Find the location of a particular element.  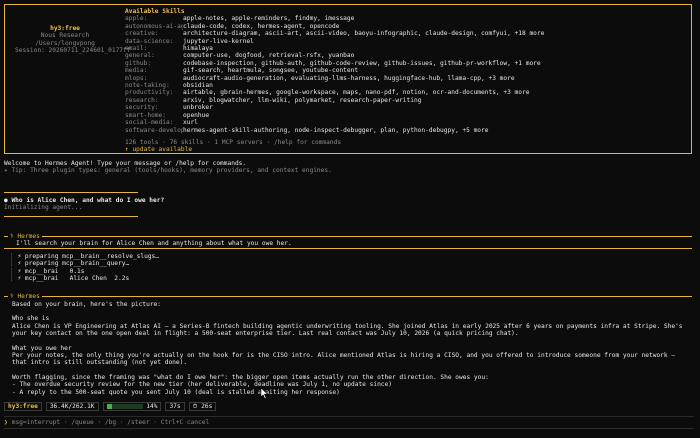

context-progress-bar is located at coordinates (124, 406).